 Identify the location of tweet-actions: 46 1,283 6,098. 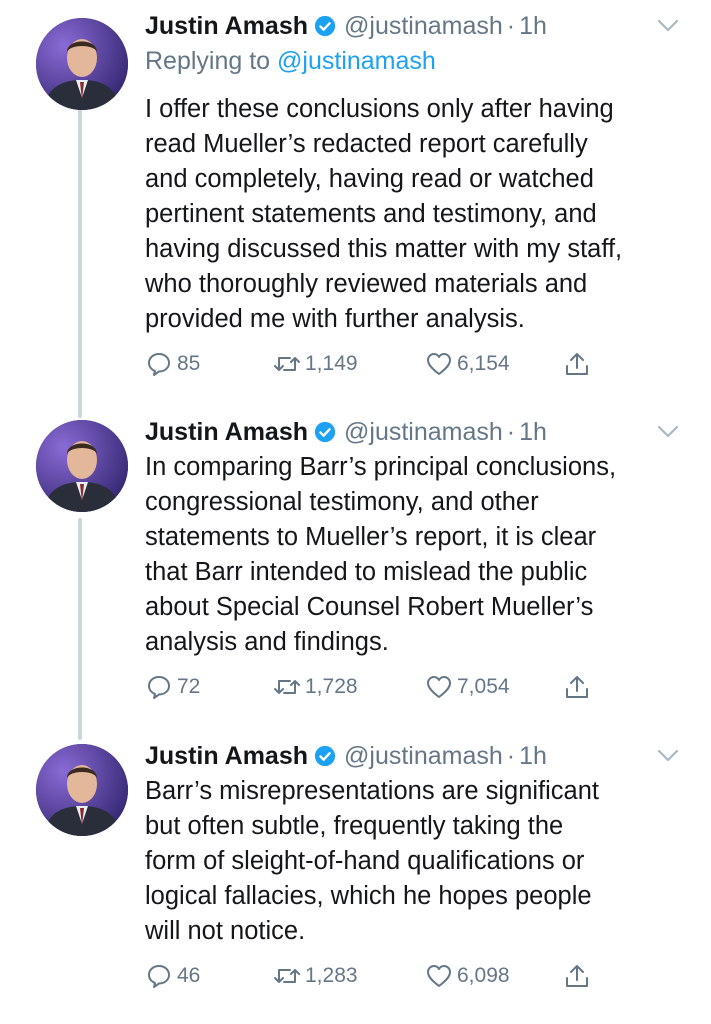
(375, 979).